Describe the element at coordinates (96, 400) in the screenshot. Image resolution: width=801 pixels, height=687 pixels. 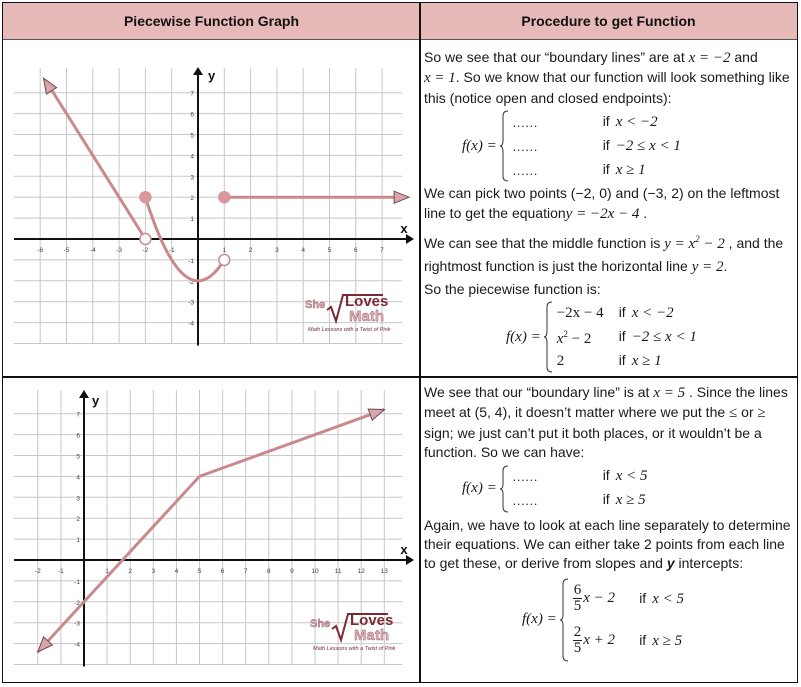
I see `y-axis-label: y` at that location.